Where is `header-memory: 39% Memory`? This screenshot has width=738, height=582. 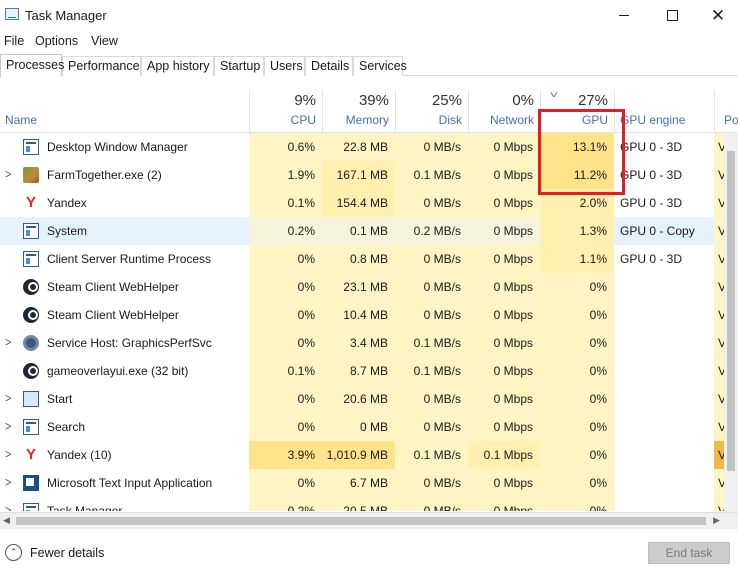
header-memory: 39% Memory is located at coordinates (358, 111).